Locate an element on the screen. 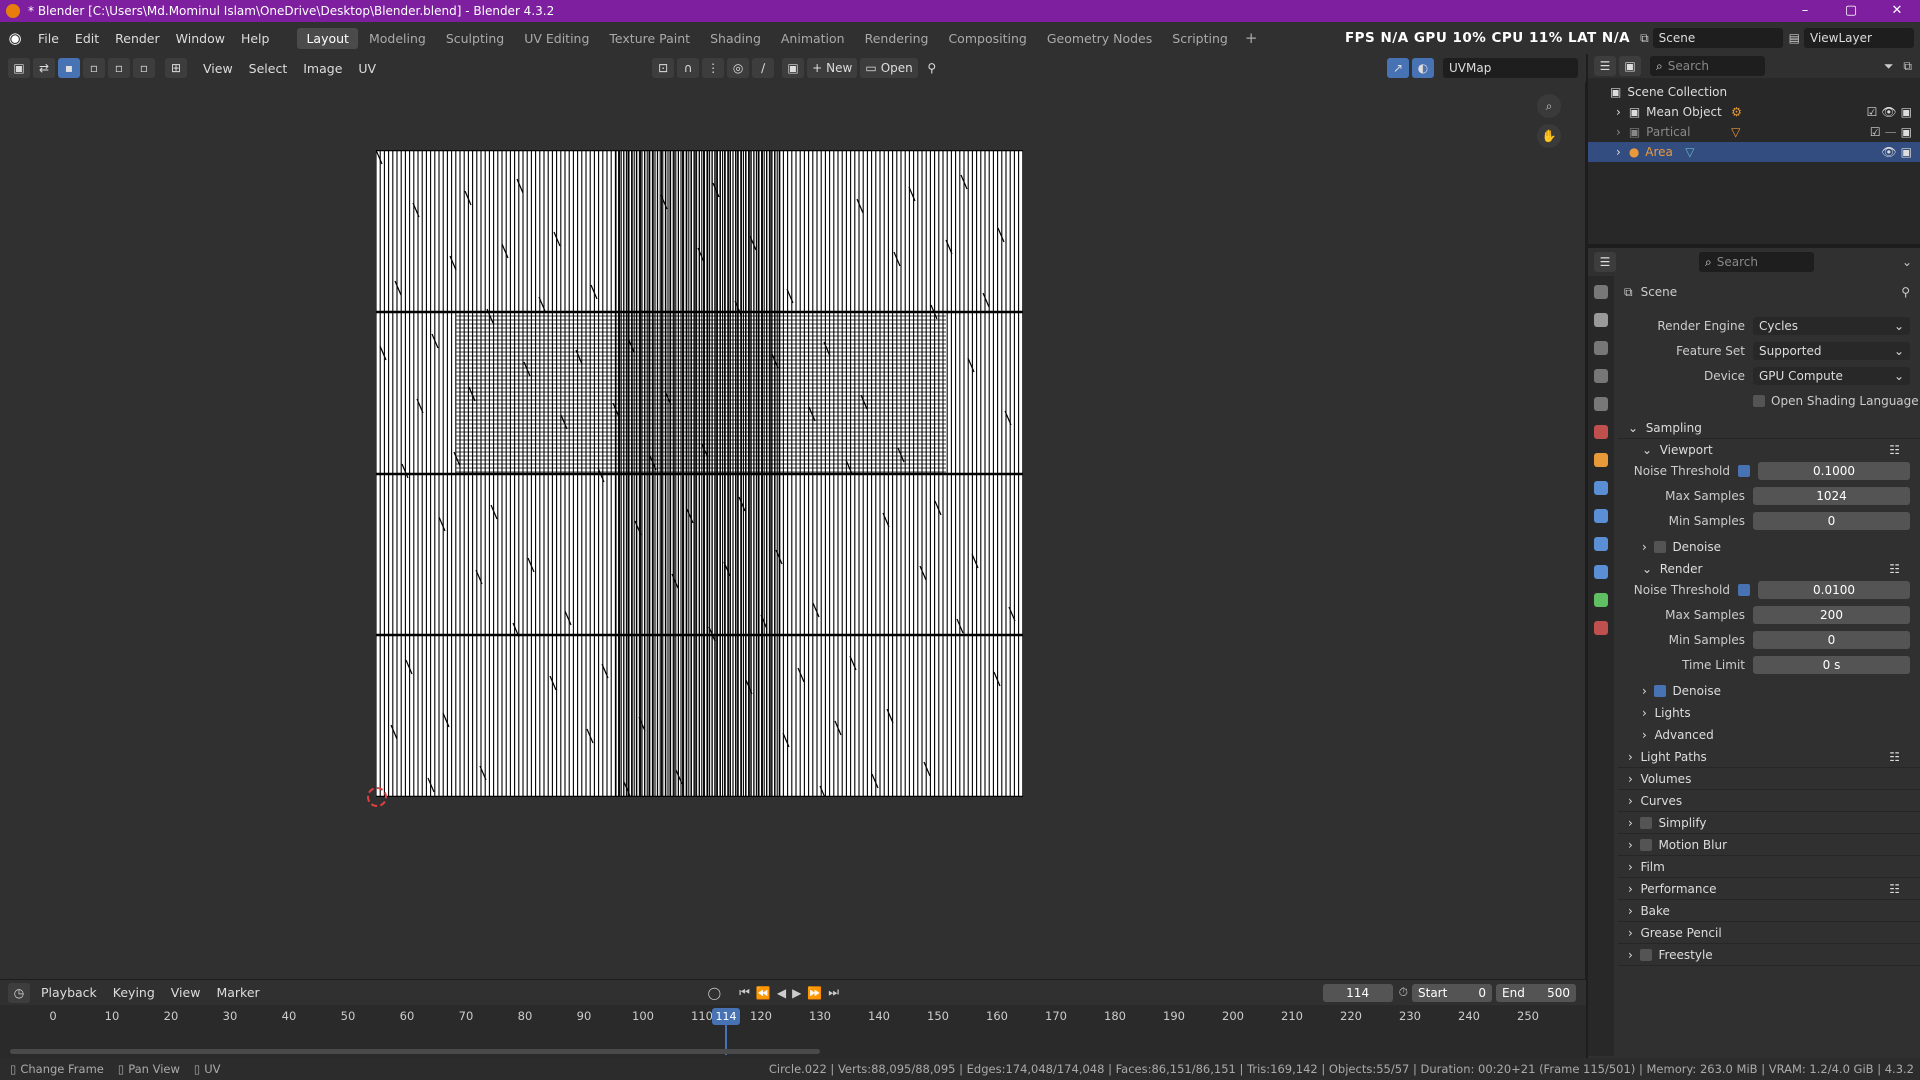 The width and height of the screenshot is (1920, 1080). view-layer-selector: ViewLayer is located at coordinates (1859, 38).